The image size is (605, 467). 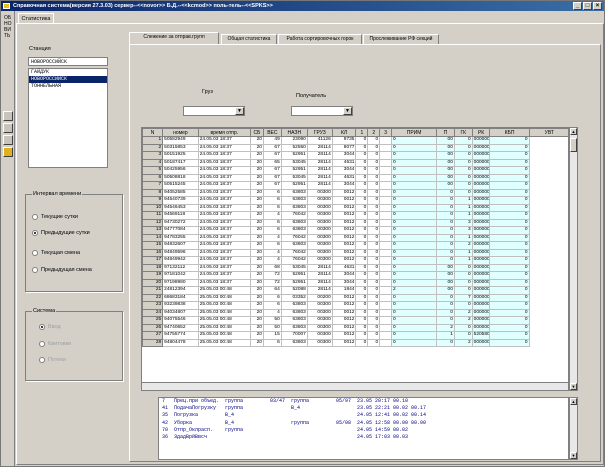 I want to click on column-header: КЛ, so click(x=344, y=132).